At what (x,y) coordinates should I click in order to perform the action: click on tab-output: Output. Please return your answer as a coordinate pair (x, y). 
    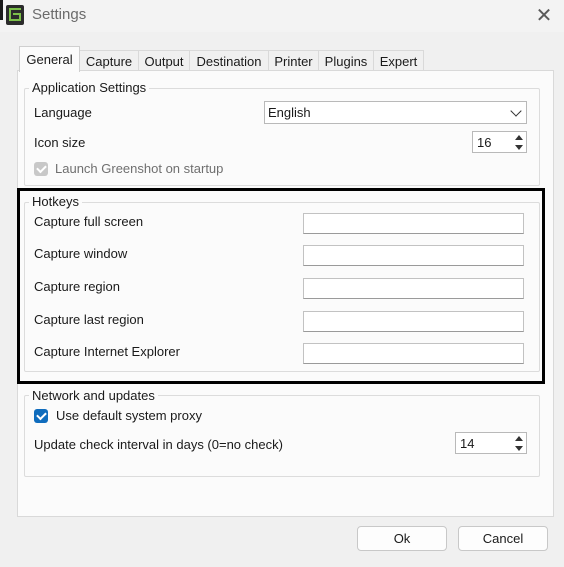
    Looking at the image, I should click on (164, 60).